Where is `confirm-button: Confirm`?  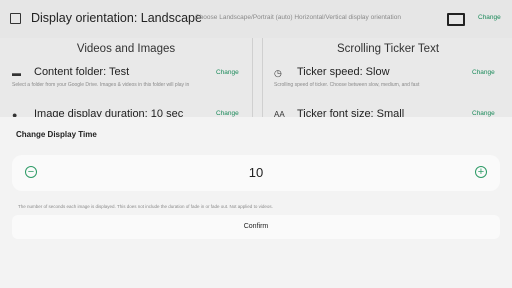
confirm-button: Confirm is located at coordinates (256, 227).